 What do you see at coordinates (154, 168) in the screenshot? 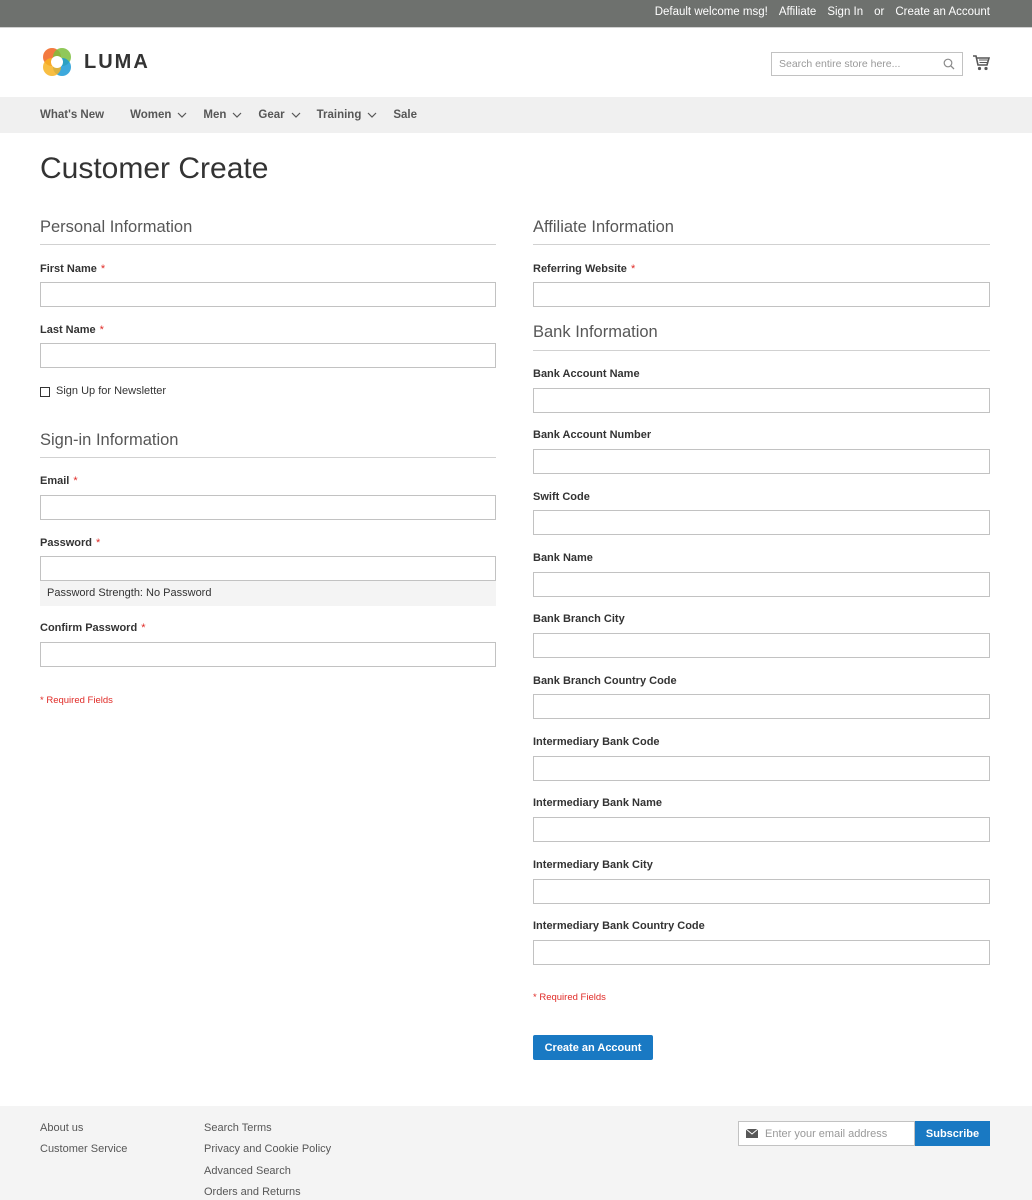
I see `page-title: Customer Create` at bounding box center [154, 168].